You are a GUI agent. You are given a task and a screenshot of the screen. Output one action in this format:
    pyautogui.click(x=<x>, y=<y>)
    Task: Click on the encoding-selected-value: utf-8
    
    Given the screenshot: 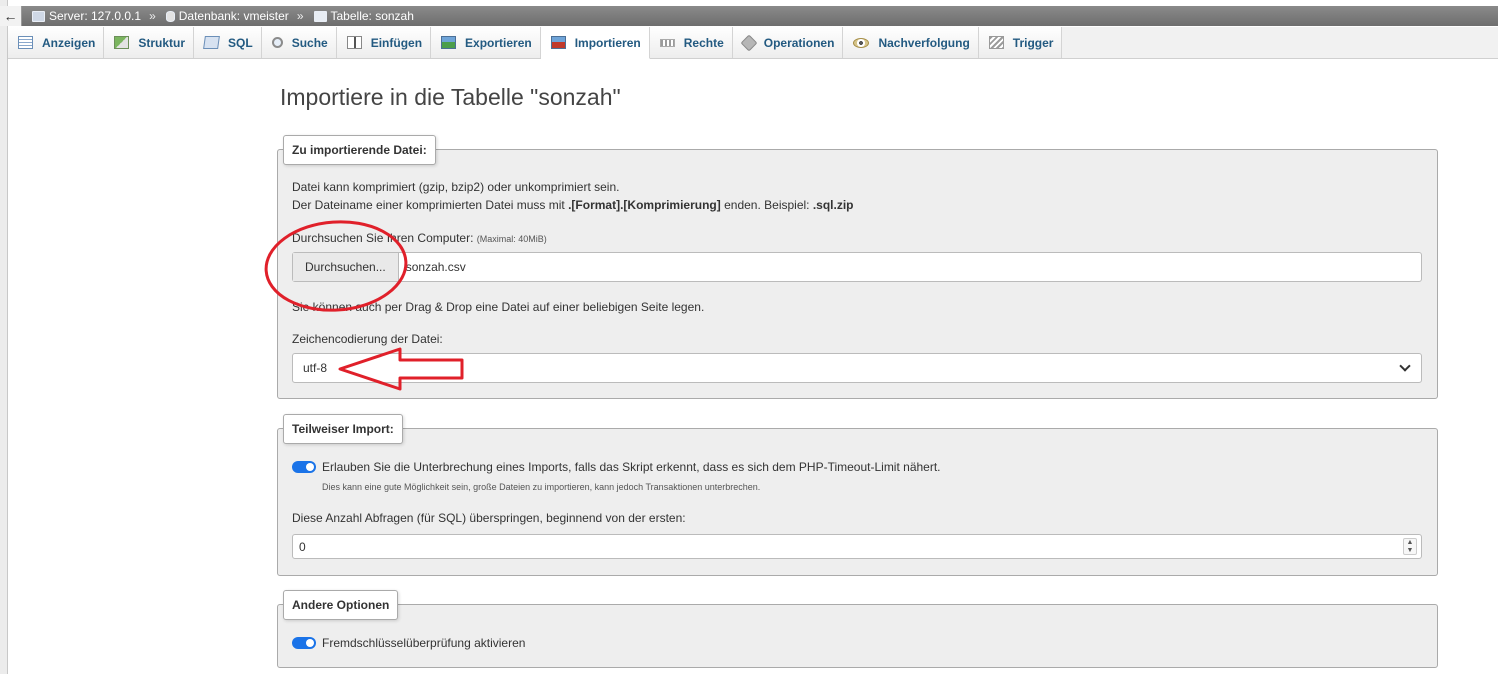 What is the action you would take?
    pyautogui.click(x=315, y=368)
    